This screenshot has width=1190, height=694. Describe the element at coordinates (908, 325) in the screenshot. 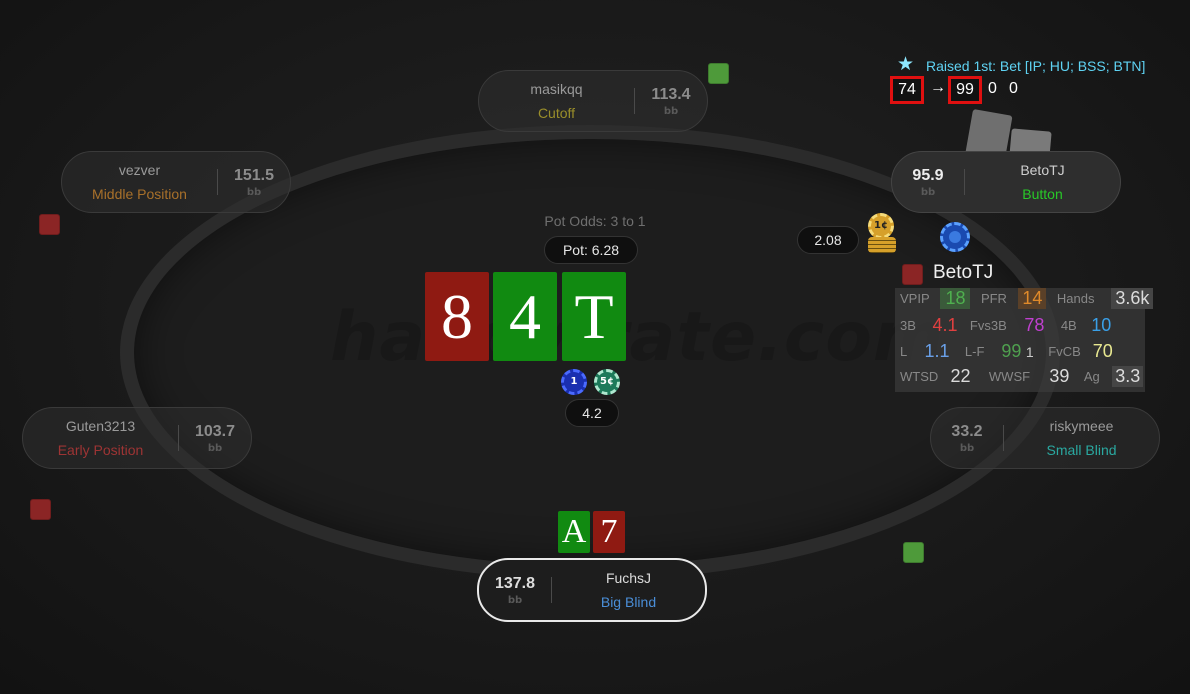

I see `hud-stat-label: 3B` at that location.